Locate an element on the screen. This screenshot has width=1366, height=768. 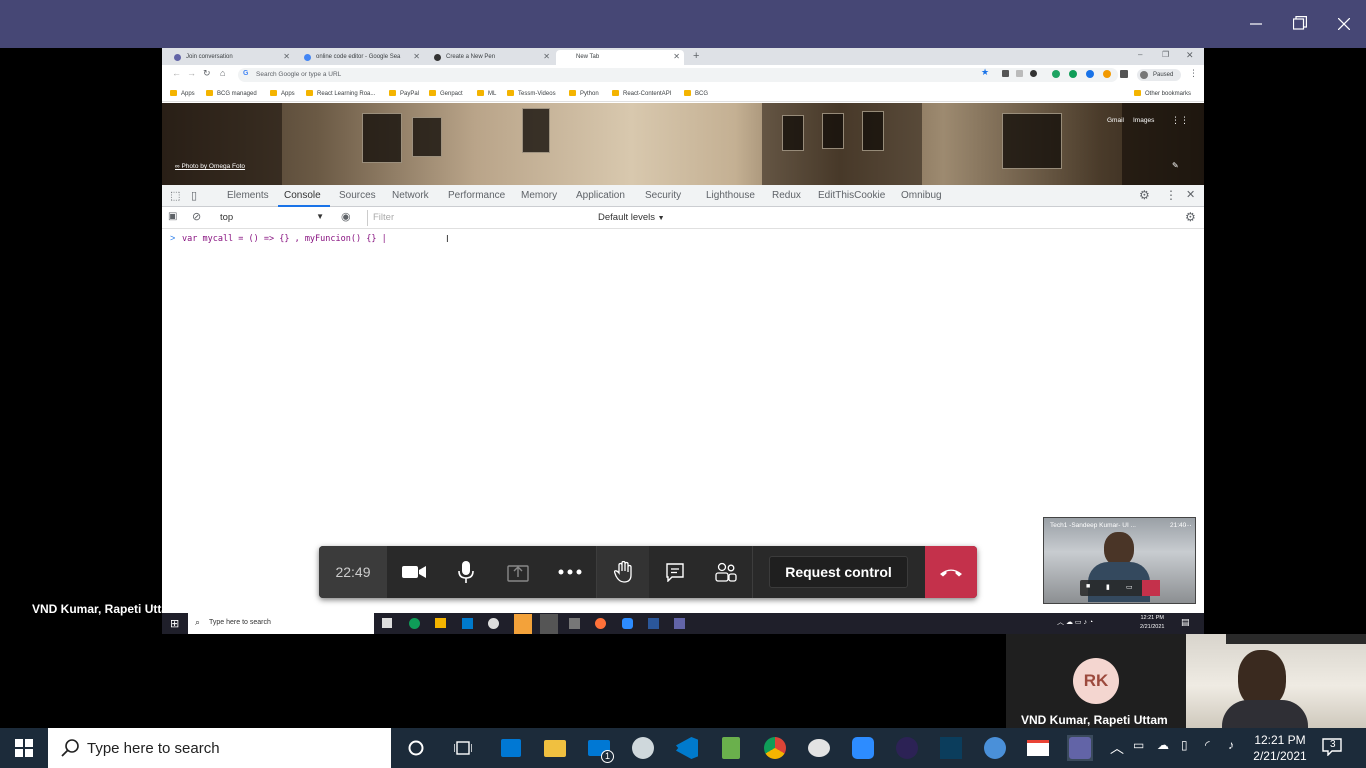
remote-start-icon: ⊞ is located at coordinates (174, 623).